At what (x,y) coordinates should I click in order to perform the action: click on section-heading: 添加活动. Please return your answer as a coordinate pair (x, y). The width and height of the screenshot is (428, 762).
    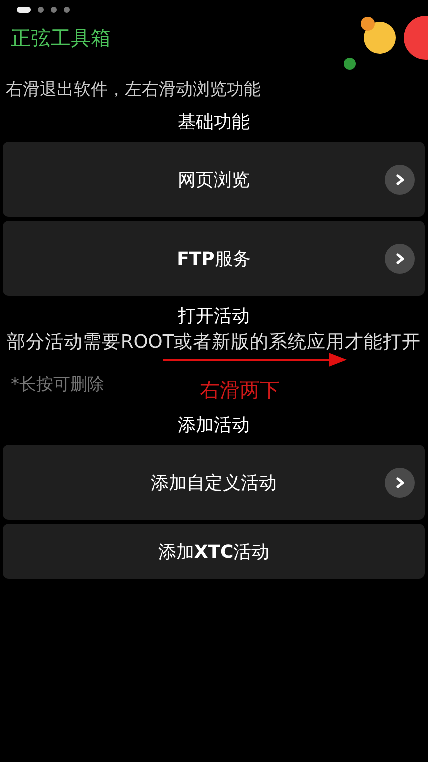
    Looking at the image, I should click on (214, 426).